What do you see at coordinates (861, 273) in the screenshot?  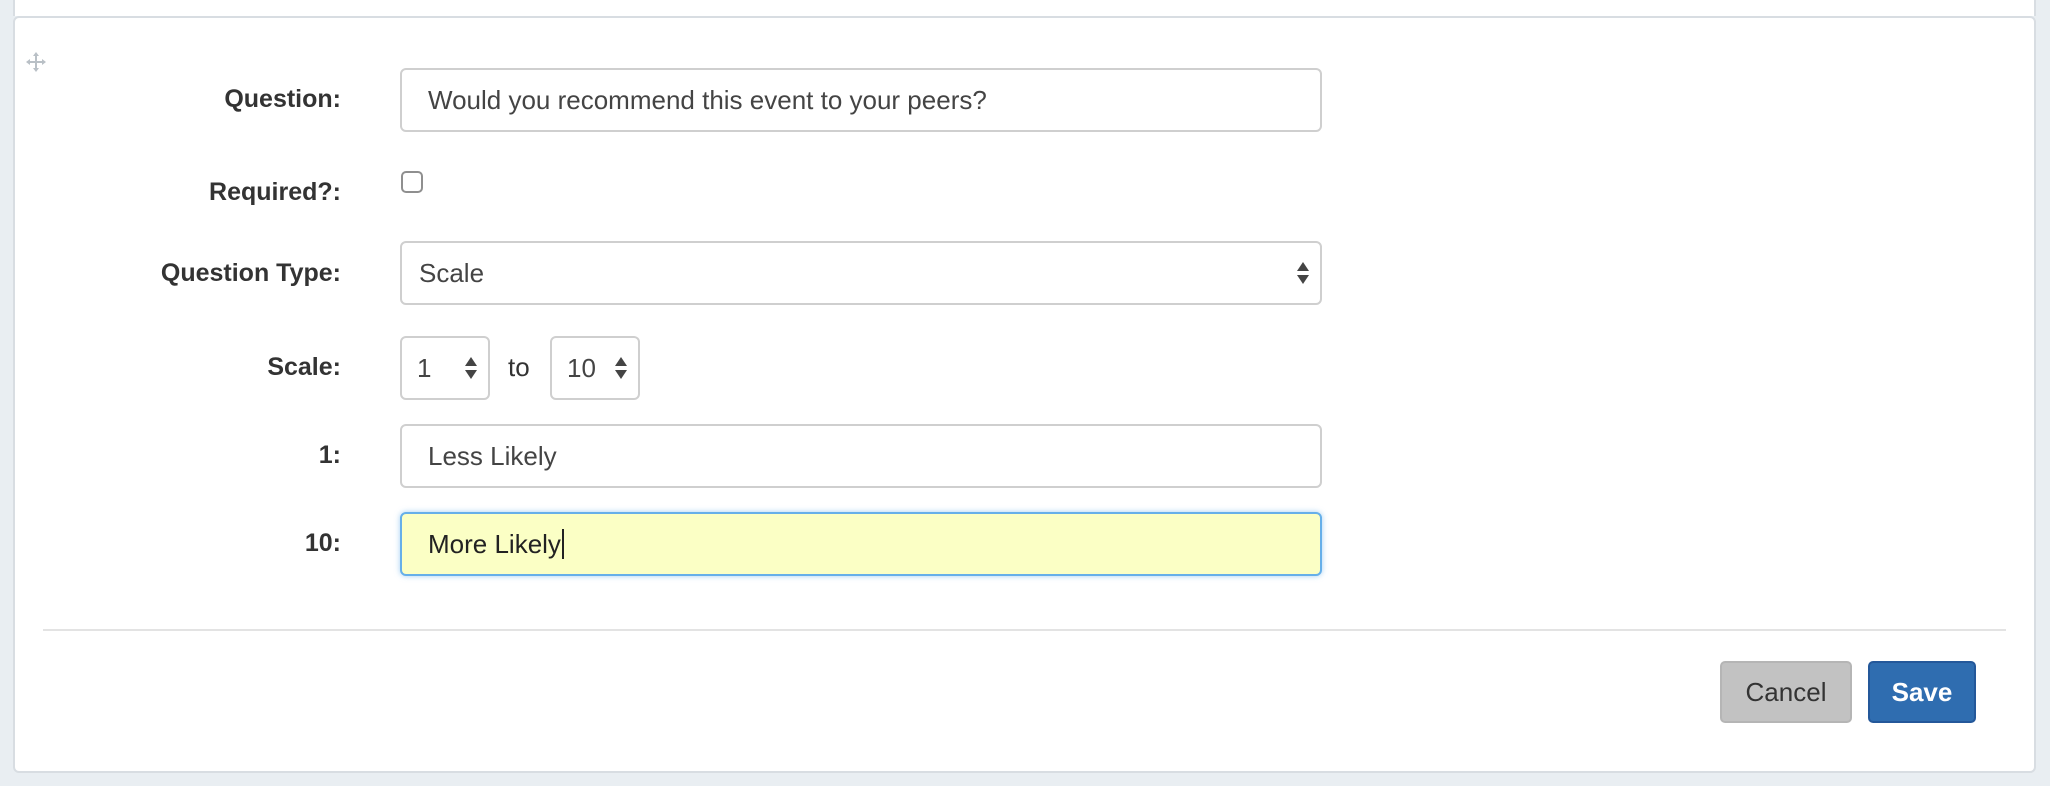 I see `question-type-select: Scale` at bounding box center [861, 273].